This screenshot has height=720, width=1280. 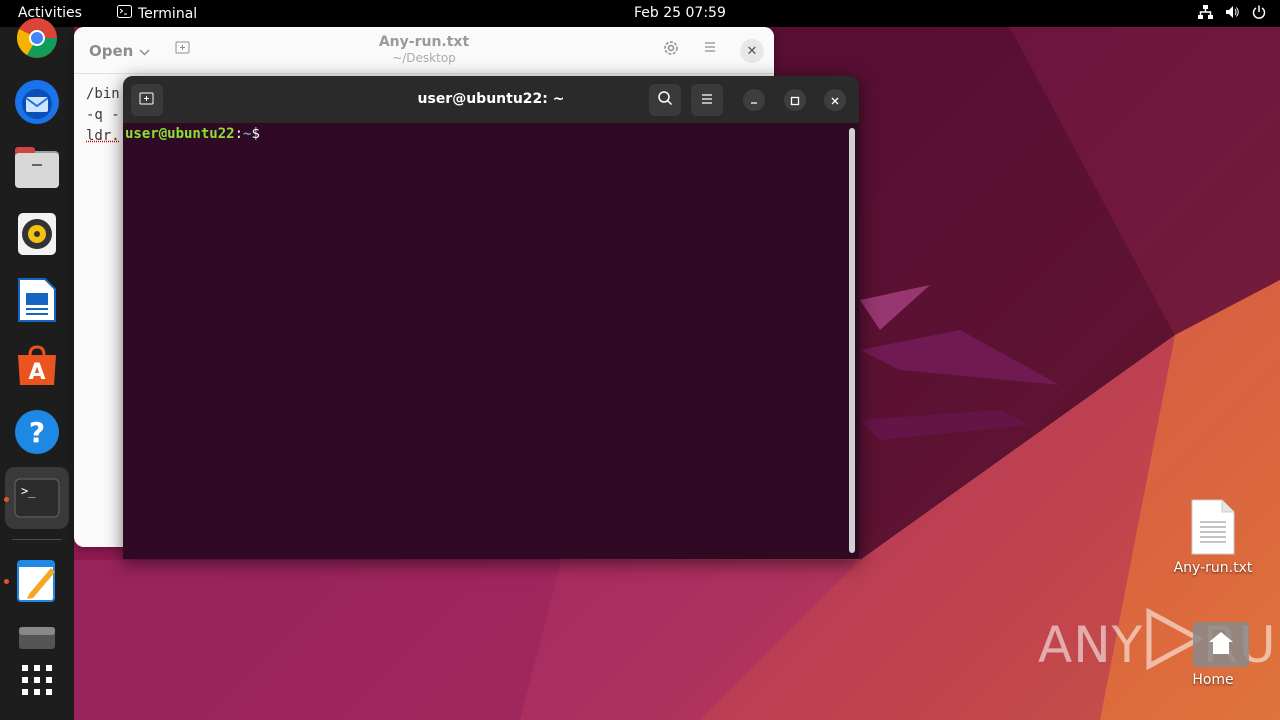 What do you see at coordinates (1221, 645) in the screenshot?
I see `home-folder-icon` at bounding box center [1221, 645].